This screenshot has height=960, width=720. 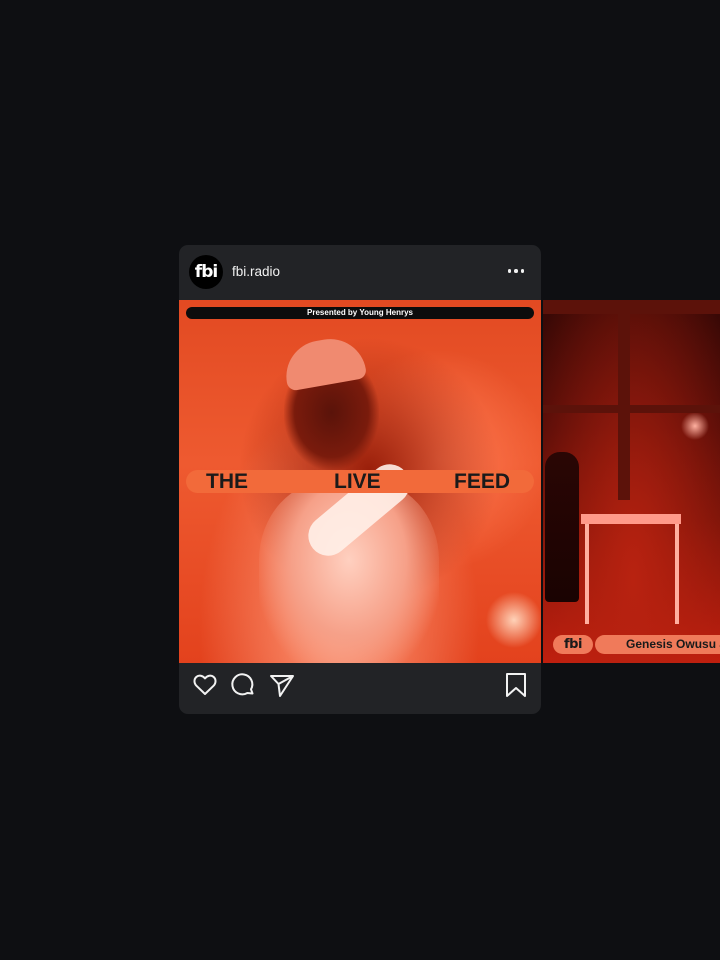 What do you see at coordinates (482, 481) in the screenshot?
I see `title-word-feed: FEED` at bounding box center [482, 481].